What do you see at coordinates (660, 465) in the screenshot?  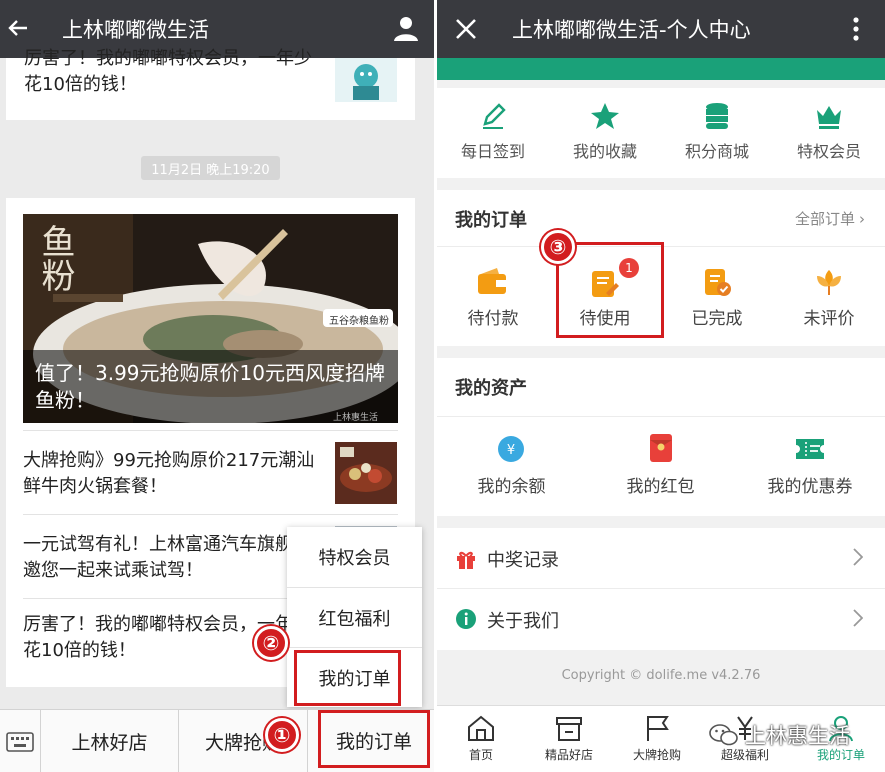 I see `asset-red-packet: 我的红包` at bounding box center [660, 465].